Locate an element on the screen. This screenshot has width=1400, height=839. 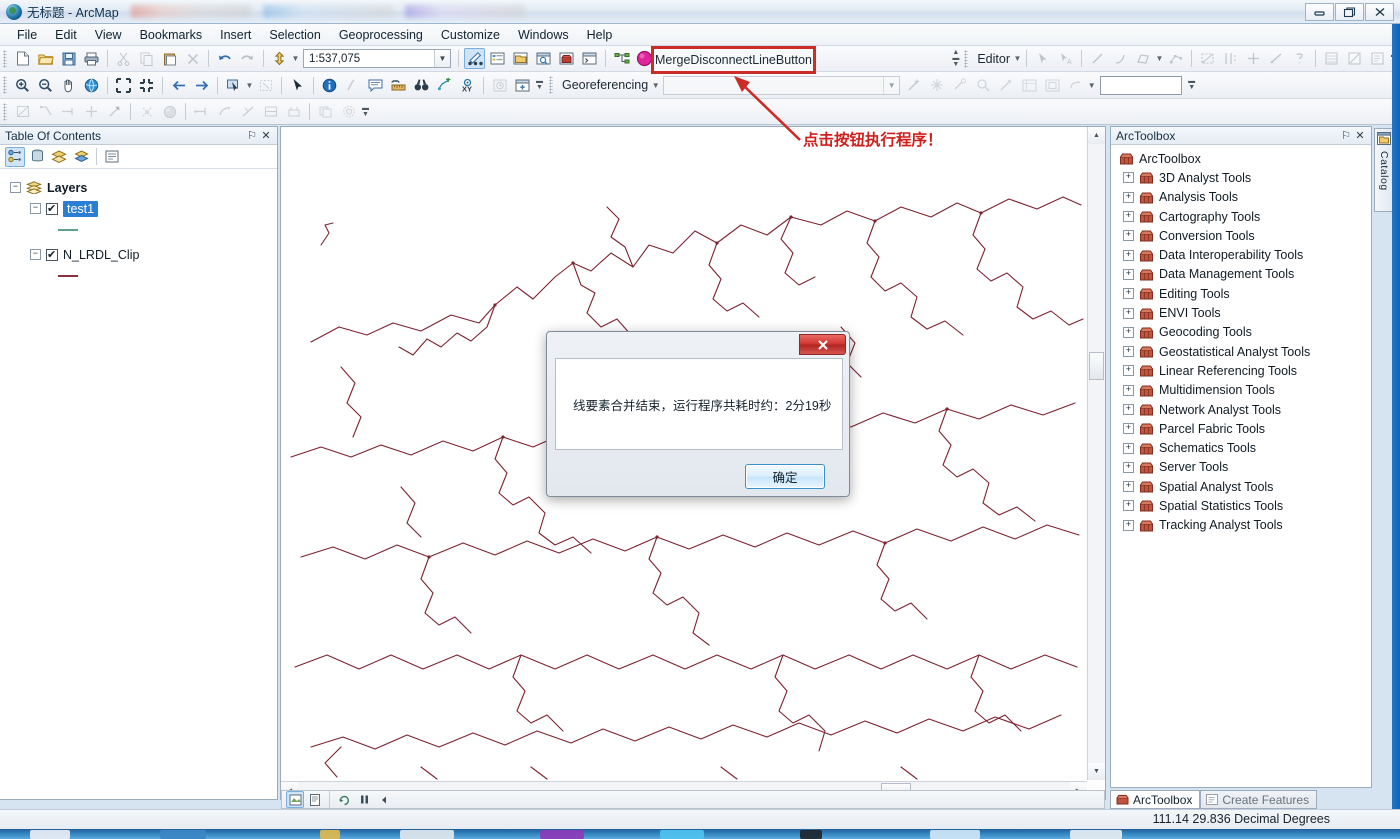
search-window-icon is located at coordinates (543, 58).